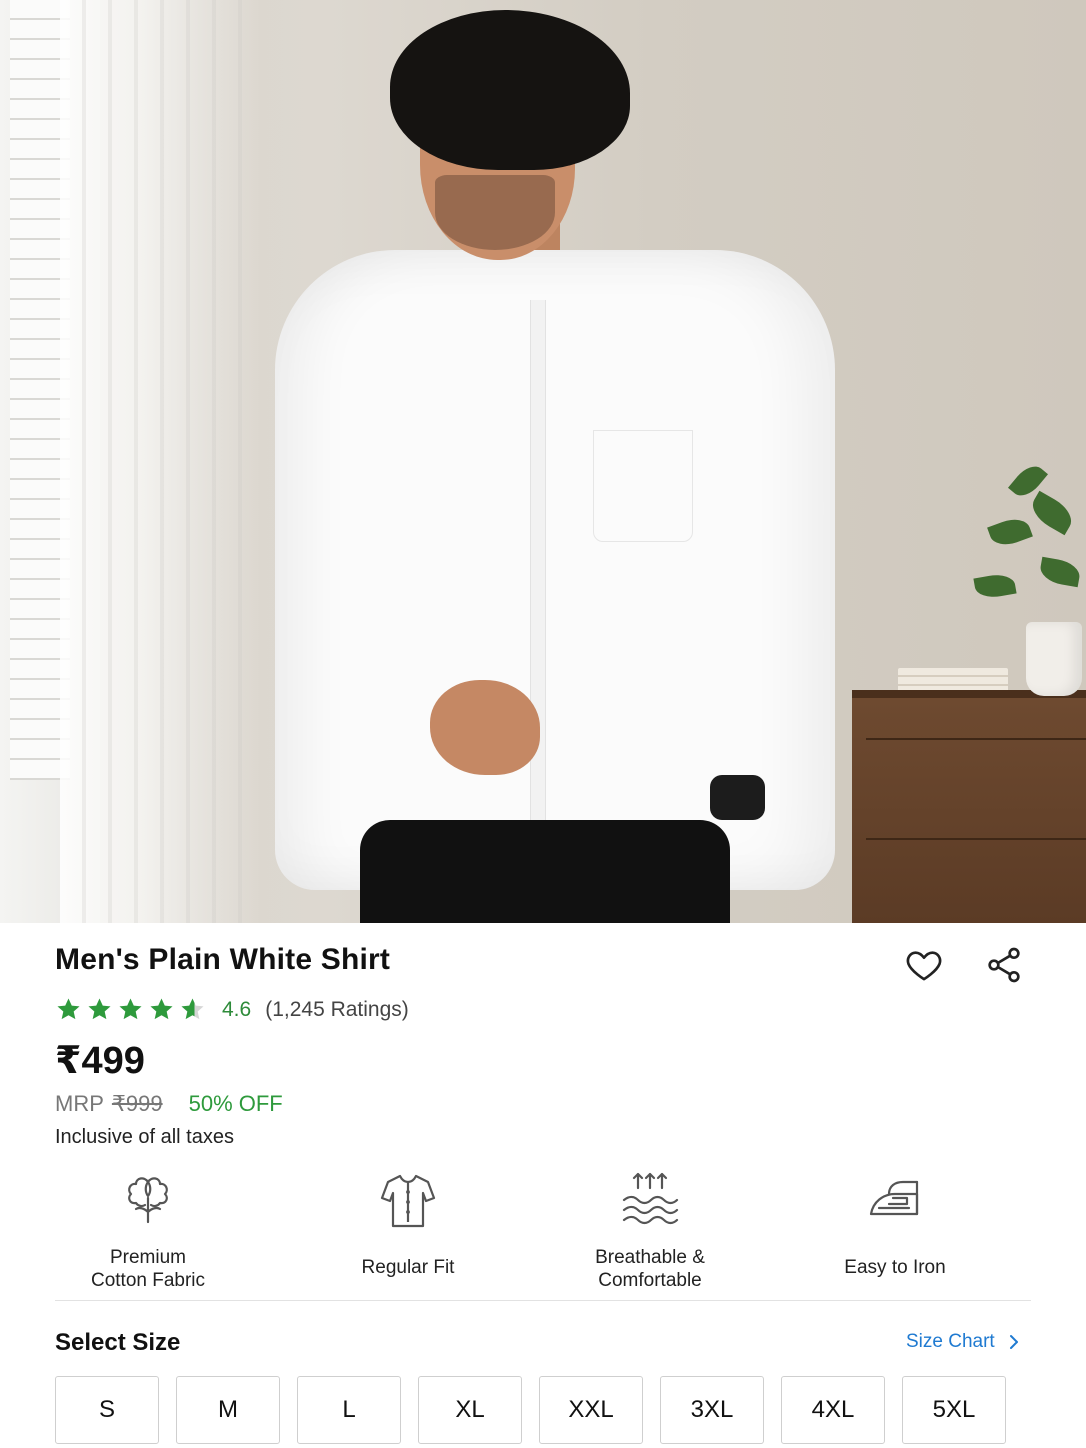 The height and width of the screenshot is (1448, 1086). What do you see at coordinates (495, 212) in the screenshot?
I see `model-beard` at bounding box center [495, 212].